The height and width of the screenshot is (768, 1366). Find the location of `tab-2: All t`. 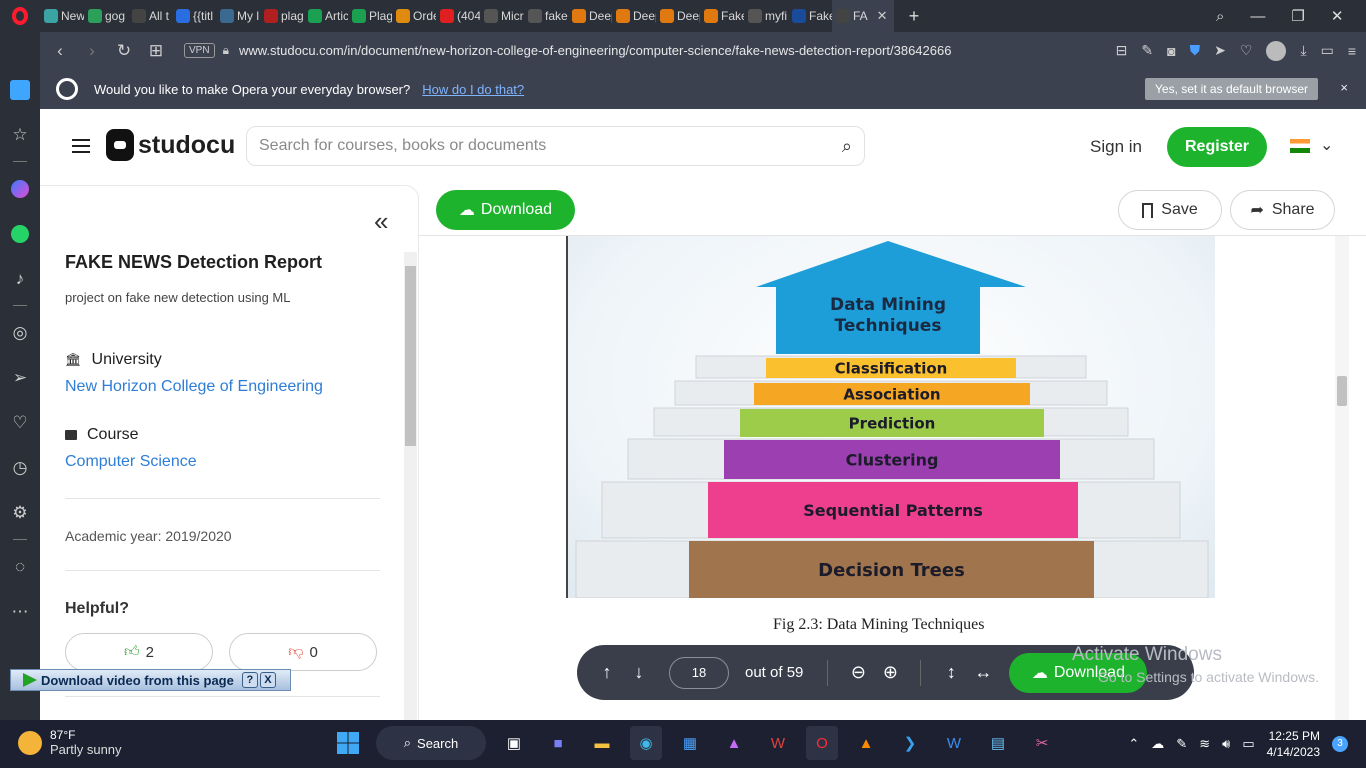

tab-2: All t is located at coordinates (150, 16).